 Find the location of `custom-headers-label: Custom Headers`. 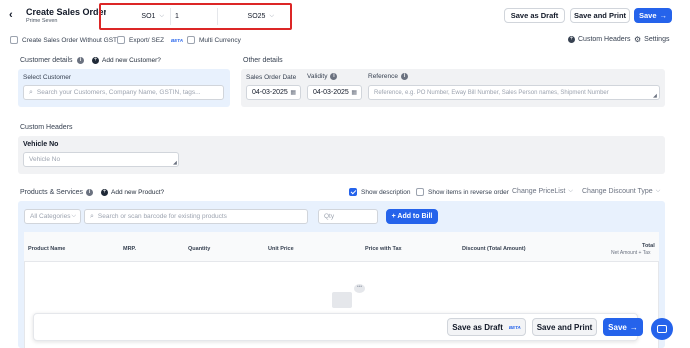

custom-headers-label: Custom Headers is located at coordinates (604, 39).